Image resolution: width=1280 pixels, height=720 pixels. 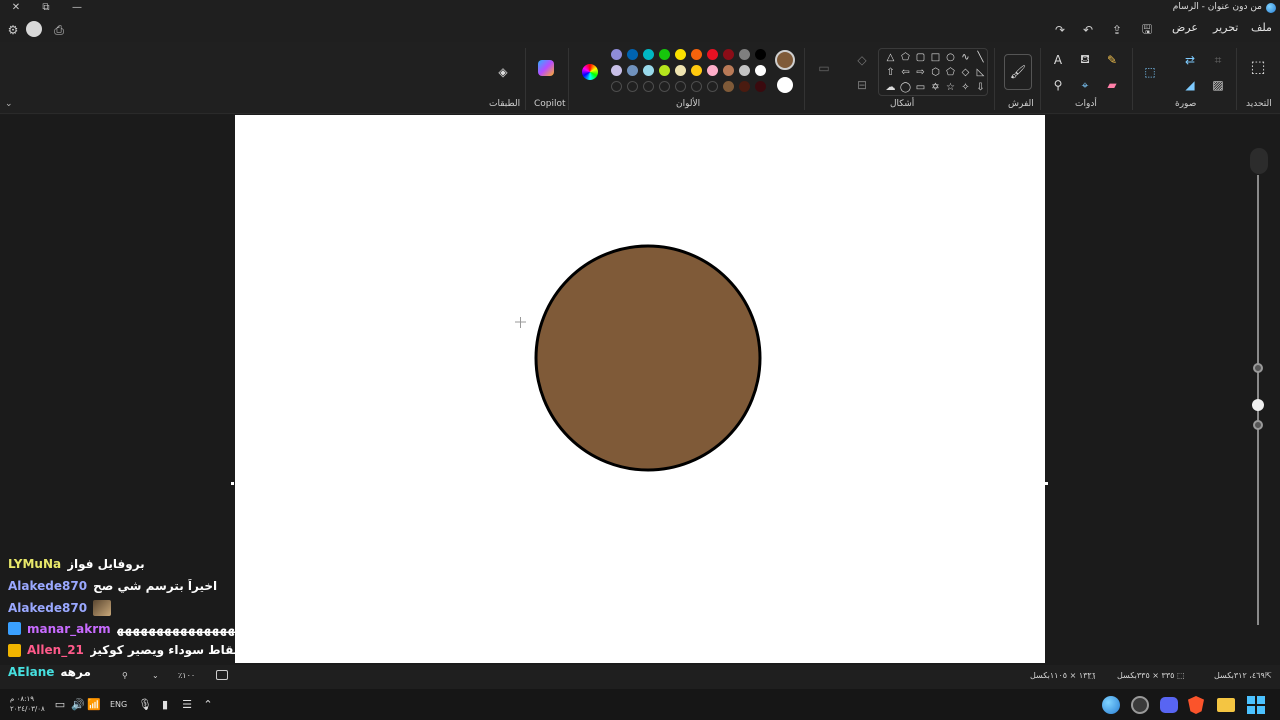 What do you see at coordinates (1085, 85) in the screenshot?
I see `color-picker-icon: ⌖` at bounding box center [1085, 85].